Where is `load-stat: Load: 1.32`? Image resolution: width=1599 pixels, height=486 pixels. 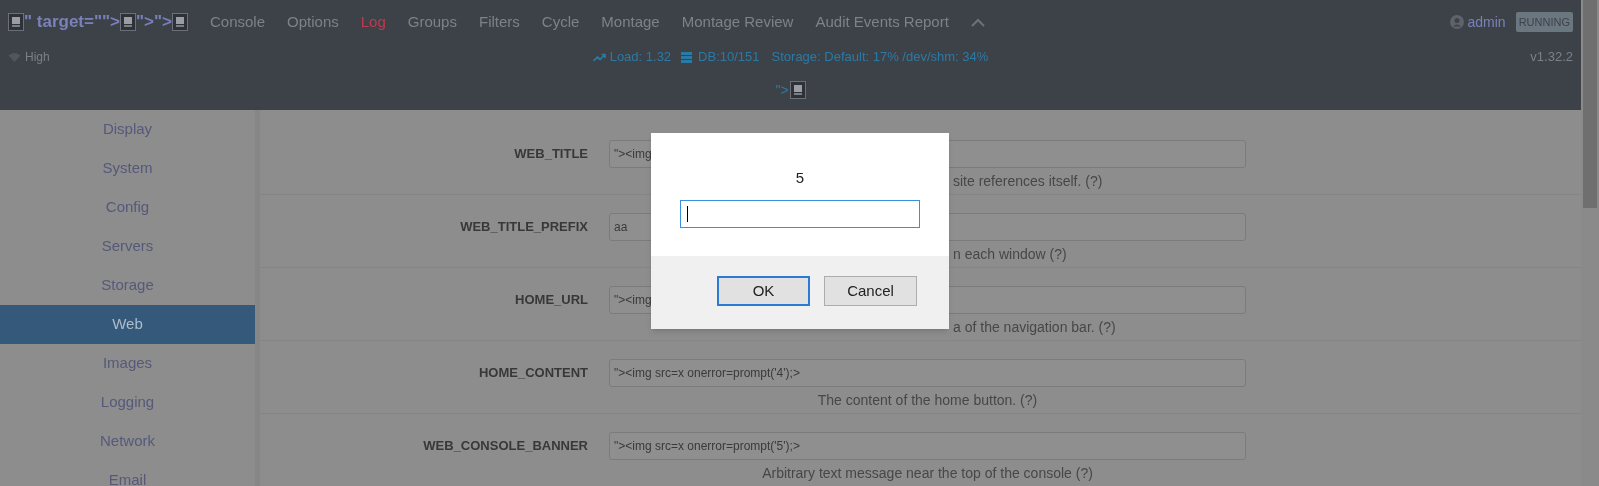 load-stat: Load: 1.32 is located at coordinates (640, 57).